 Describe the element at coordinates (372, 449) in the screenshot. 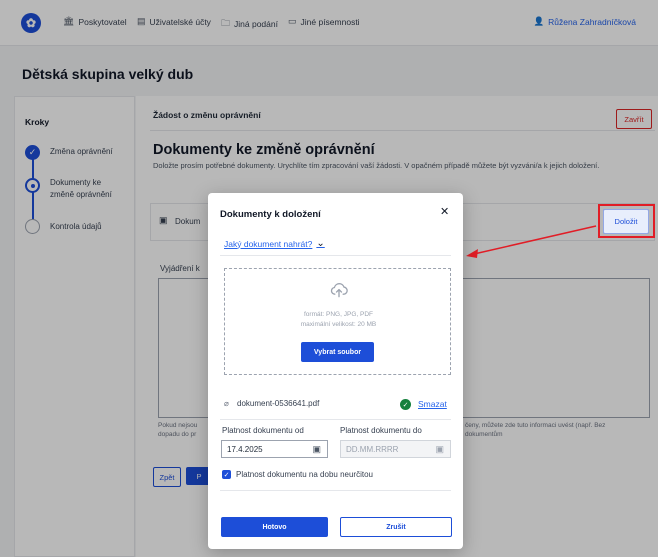

I see `valid-to-placeholder: DD.MM.RRRR` at that location.